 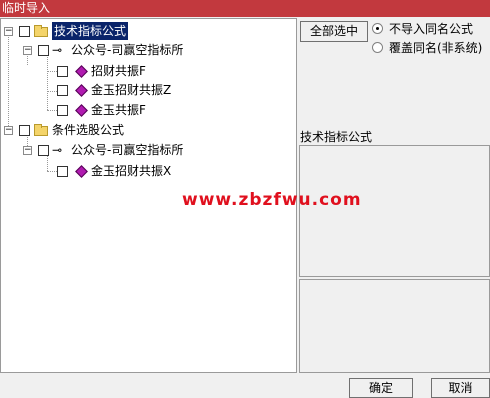 I want to click on select-all-button: 全部选中, so click(x=334, y=31).